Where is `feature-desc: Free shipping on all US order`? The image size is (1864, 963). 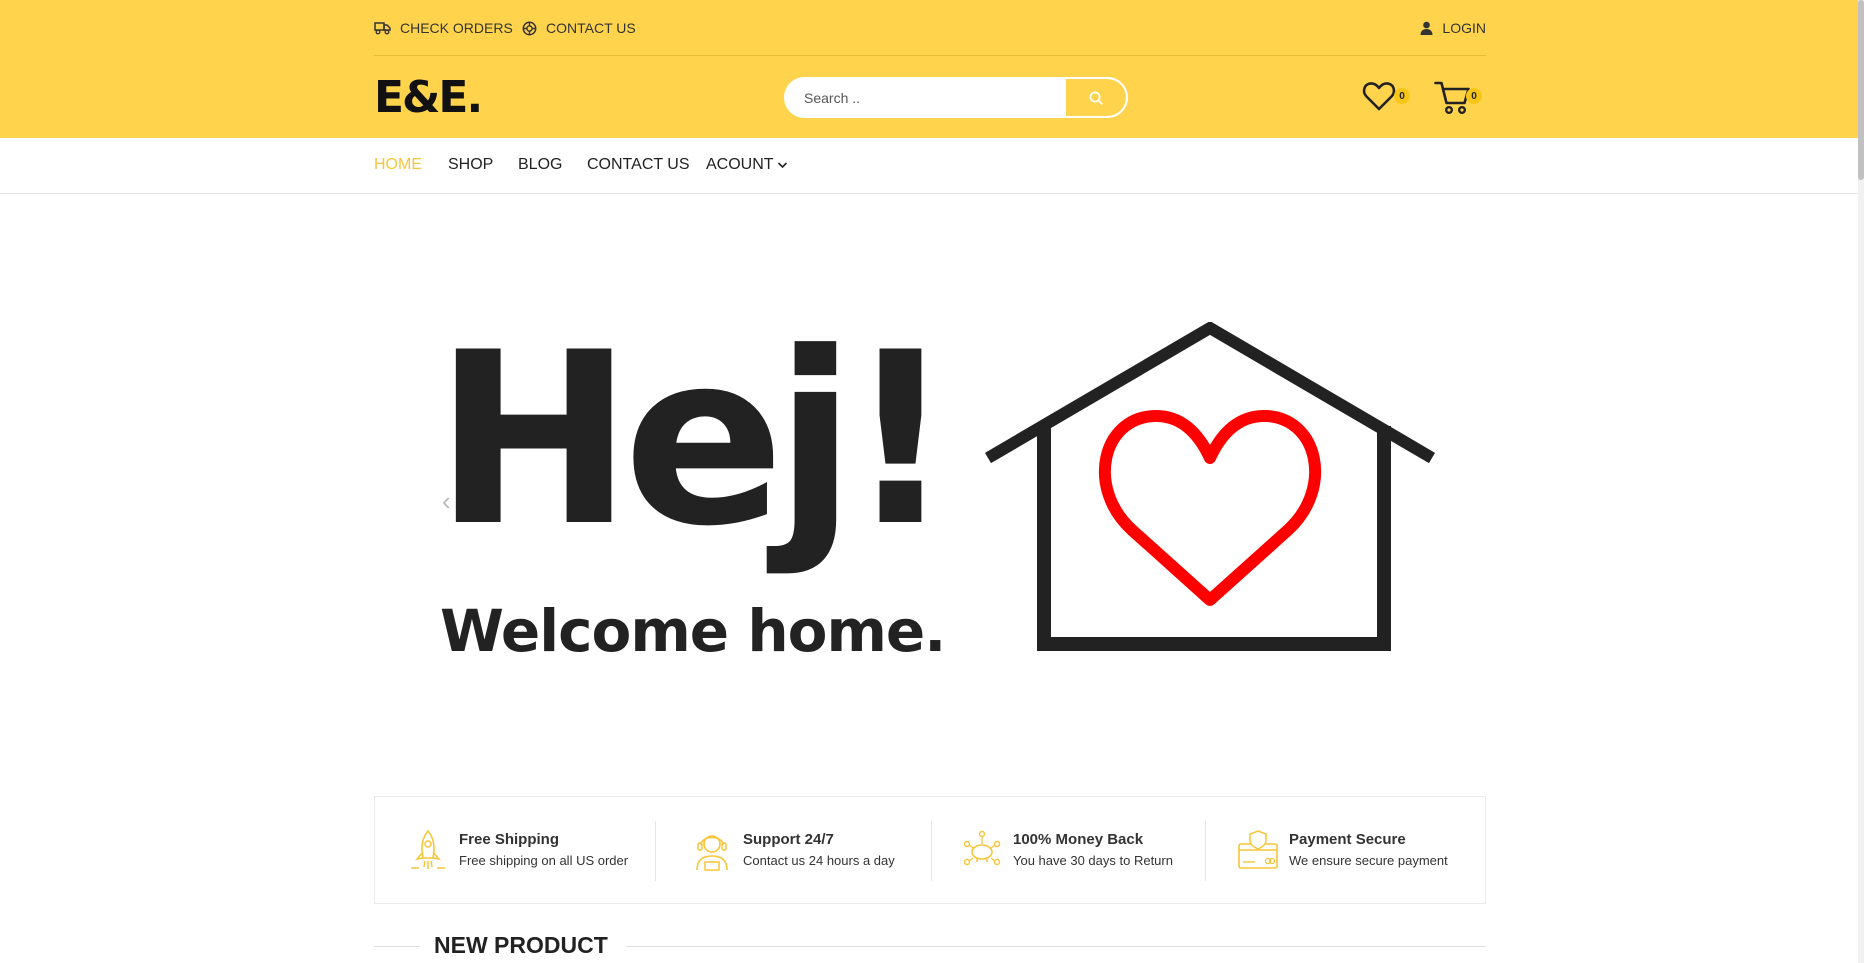 feature-desc: Free shipping on all US order is located at coordinates (544, 860).